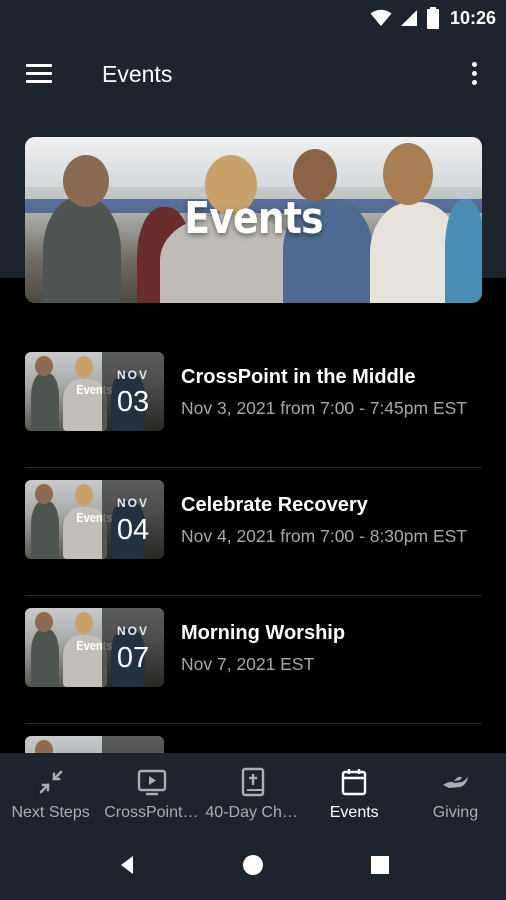  I want to click on status-bar: 10:26, so click(253, 18).